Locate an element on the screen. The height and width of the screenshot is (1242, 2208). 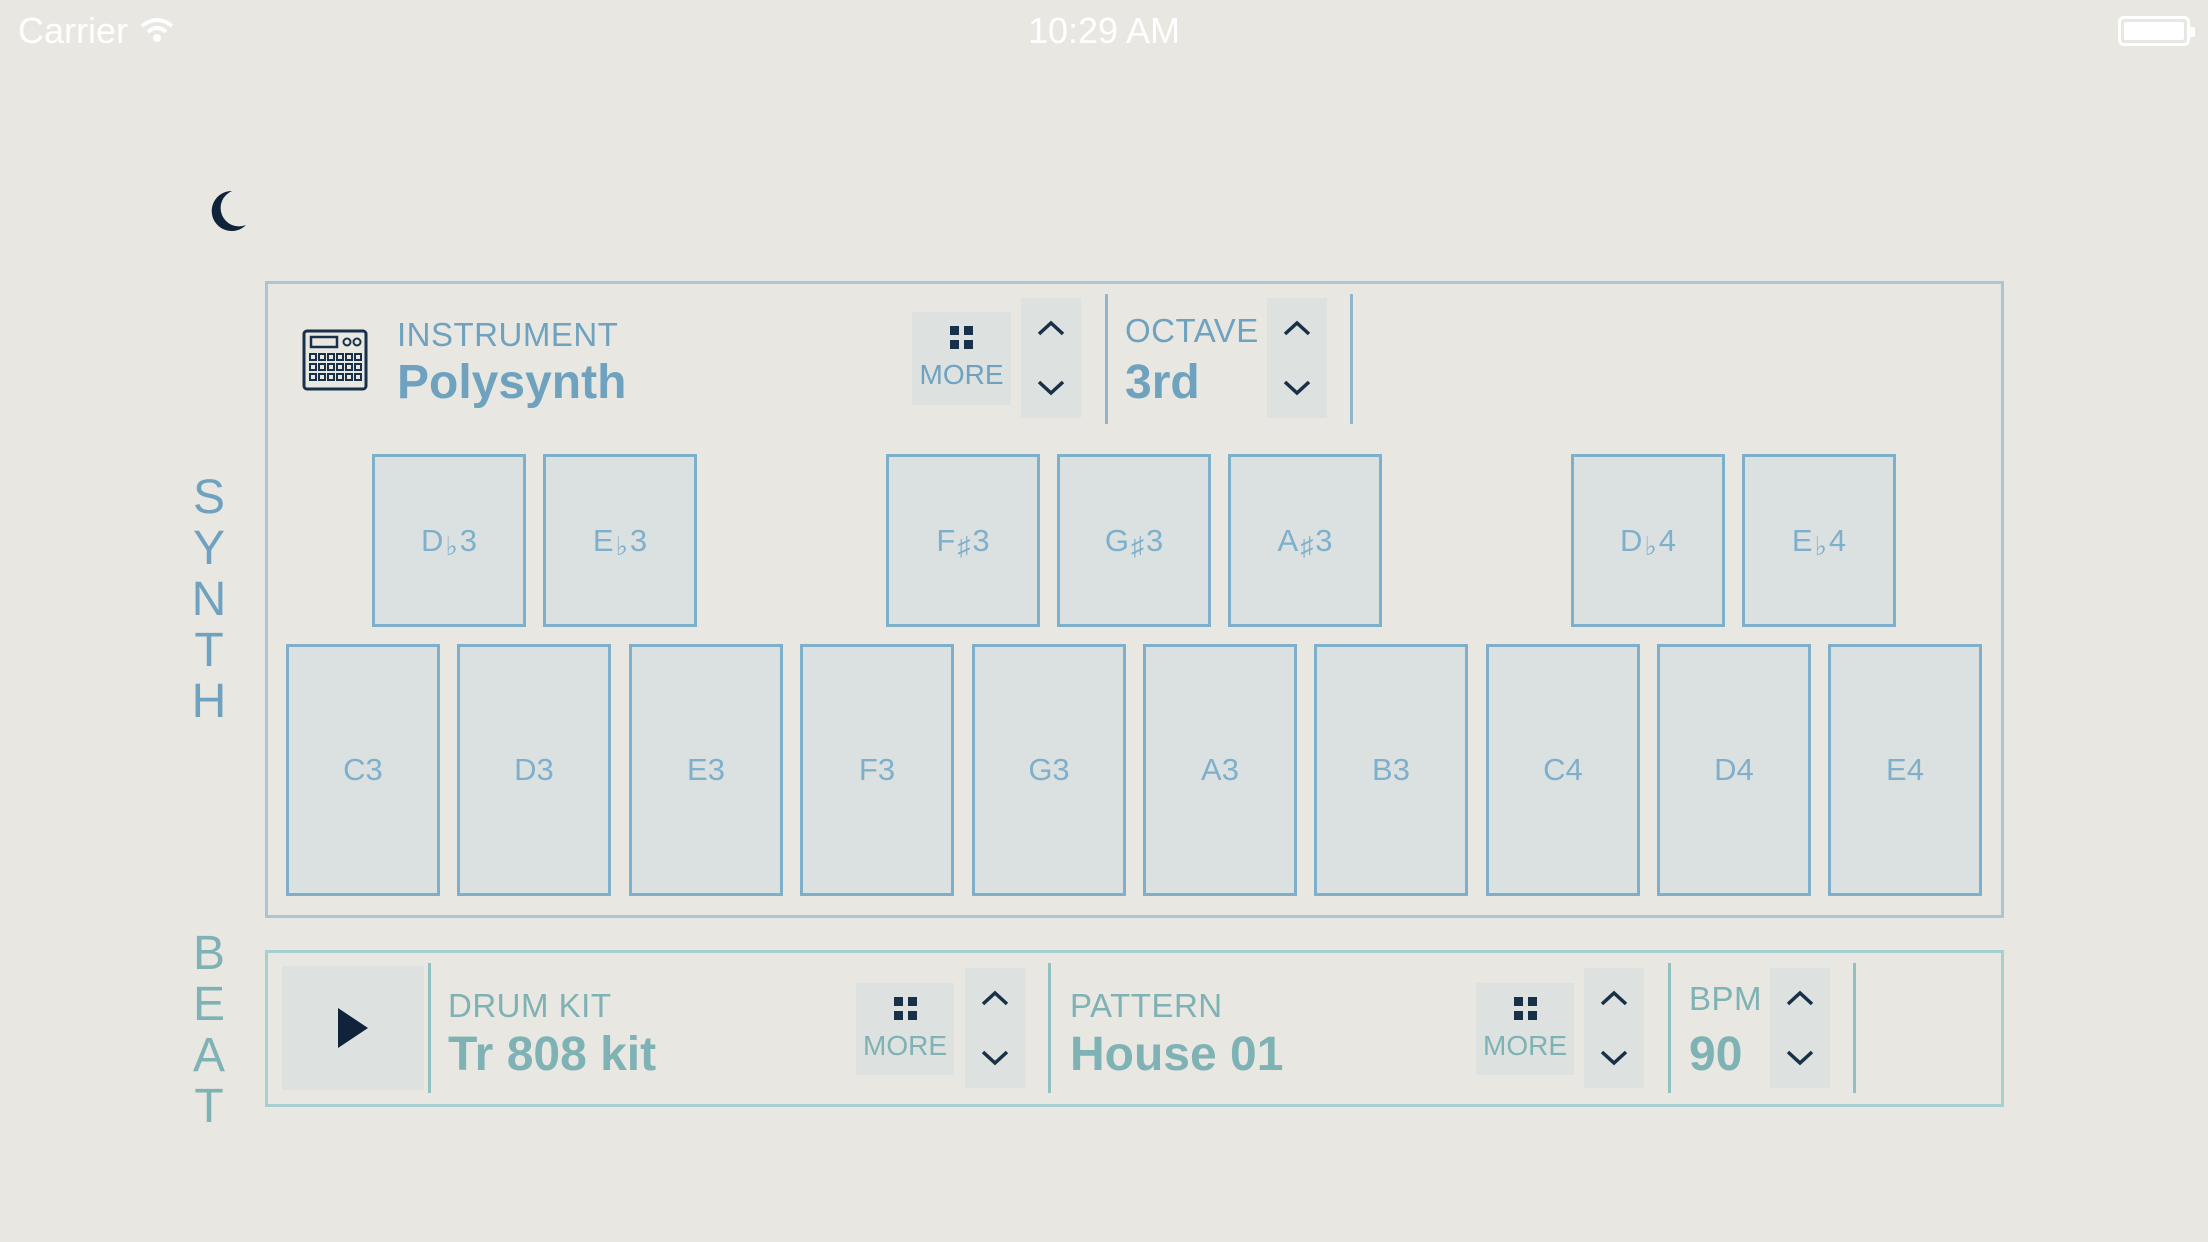
drum-kit-value: Tr 808 kit is located at coordinates (552, 1054).